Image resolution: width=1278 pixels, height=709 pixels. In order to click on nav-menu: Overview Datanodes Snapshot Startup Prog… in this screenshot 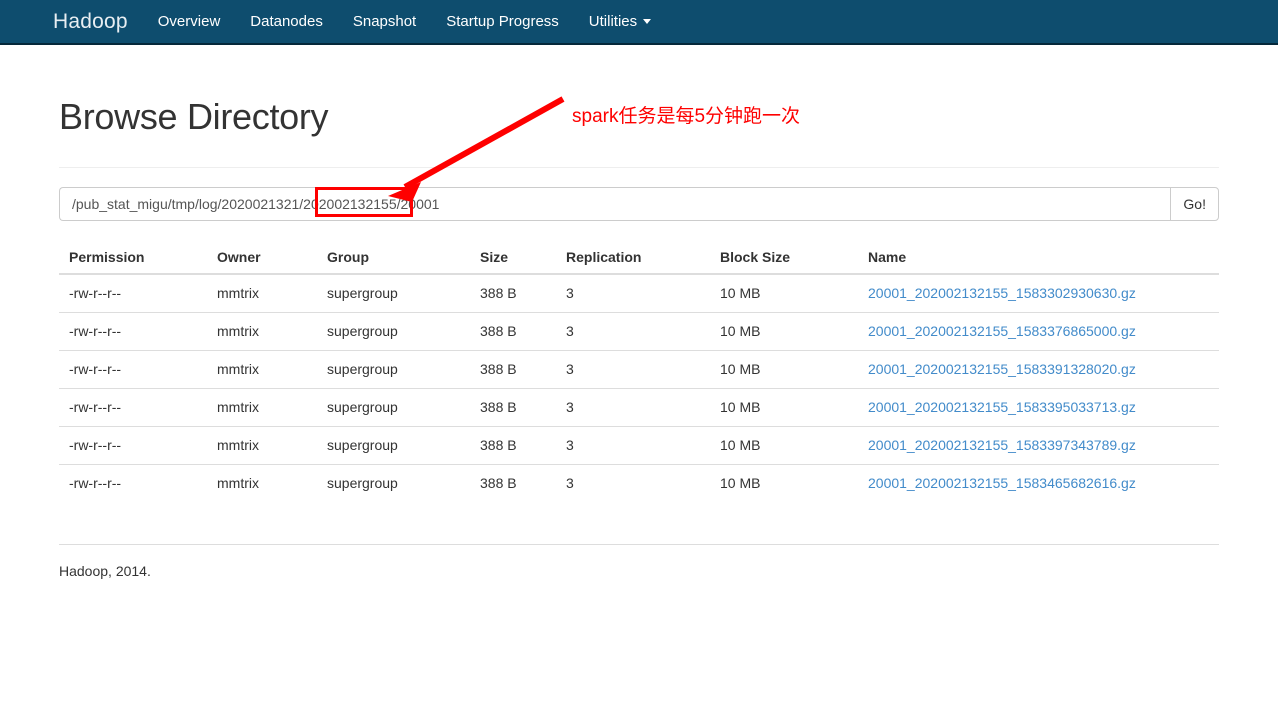, I will do `click(404, 21)`.